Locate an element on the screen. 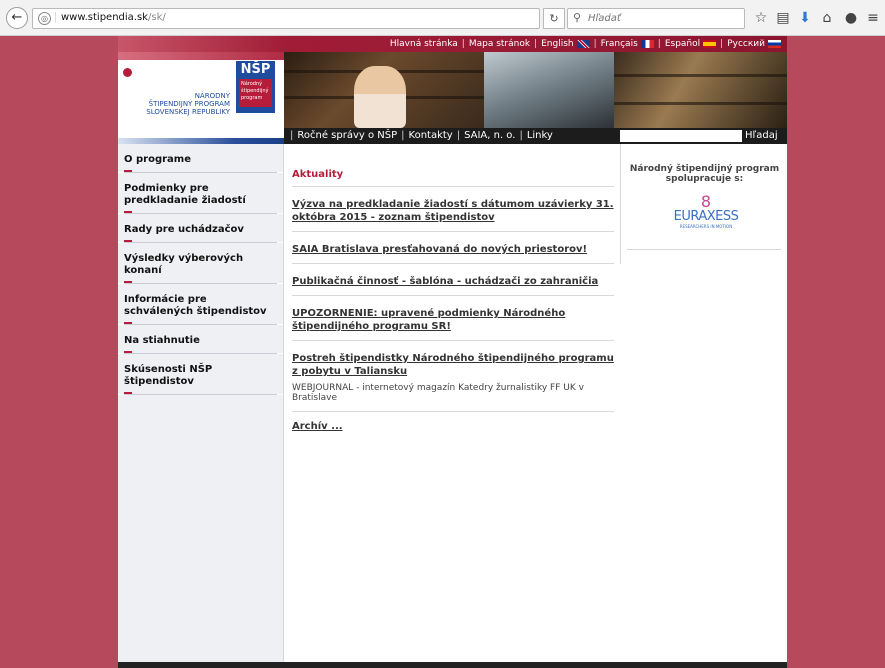 This screenshot has width=885, height=668. sidebar-item-label: Výsledky výberových konaní is located at coordinates (184, 264).